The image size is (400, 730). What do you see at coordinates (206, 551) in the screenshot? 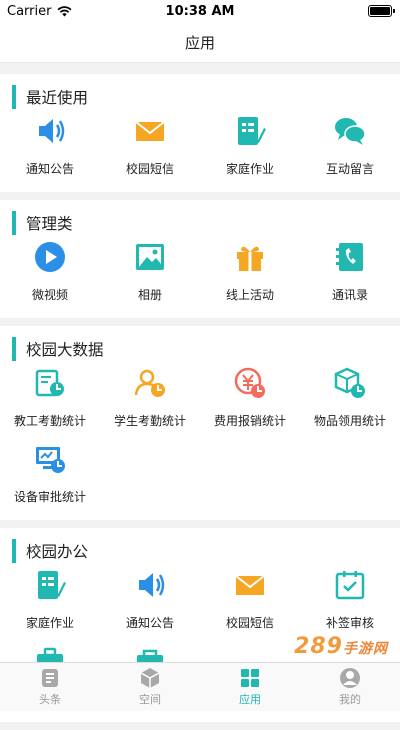
I see `section-header: 校园办公` at bounding box center [206, 551].